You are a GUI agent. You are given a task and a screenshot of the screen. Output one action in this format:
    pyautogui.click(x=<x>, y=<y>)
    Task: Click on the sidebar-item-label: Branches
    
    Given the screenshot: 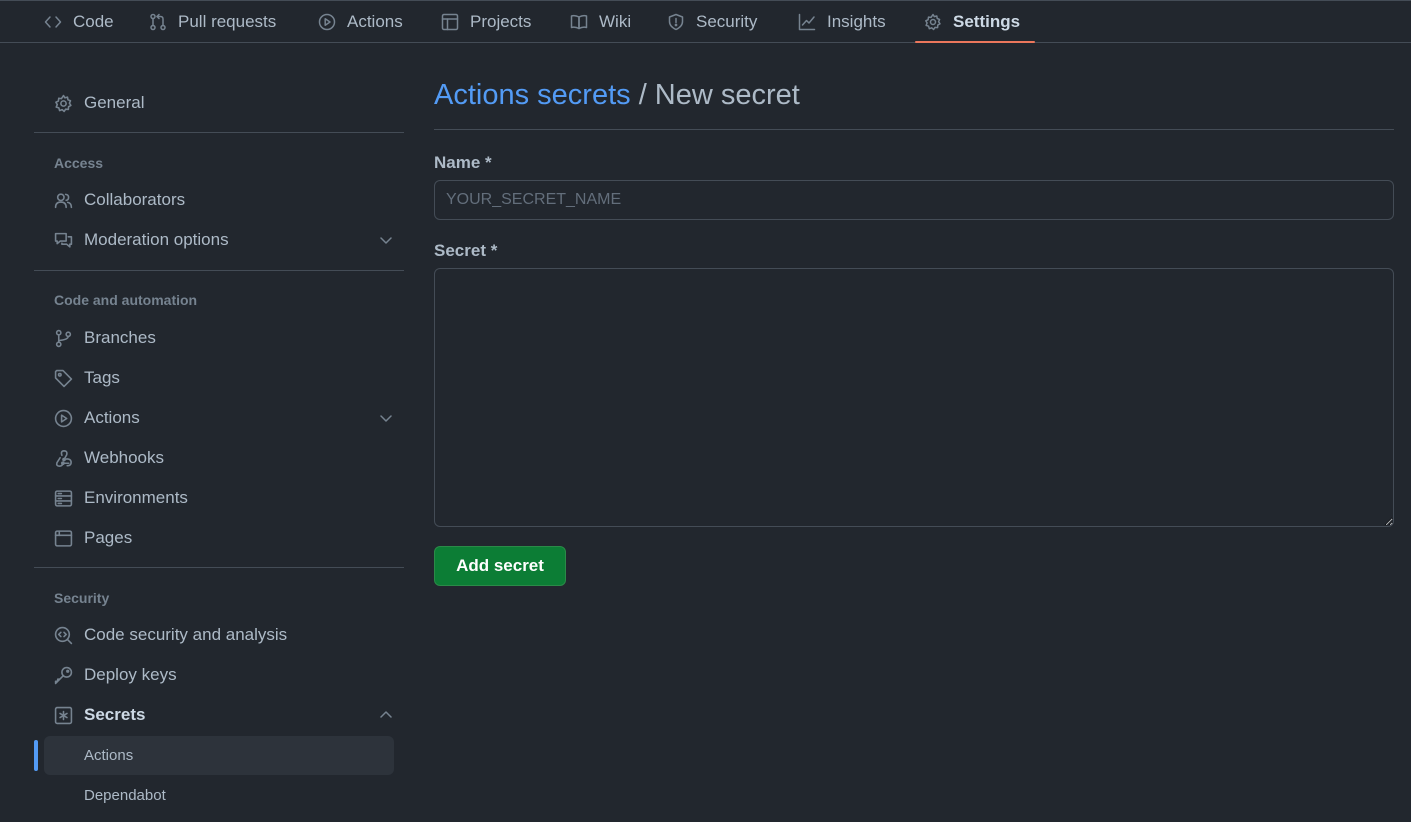 What is the action you would take?
    pyautogui.click(x=120, y=337)
    